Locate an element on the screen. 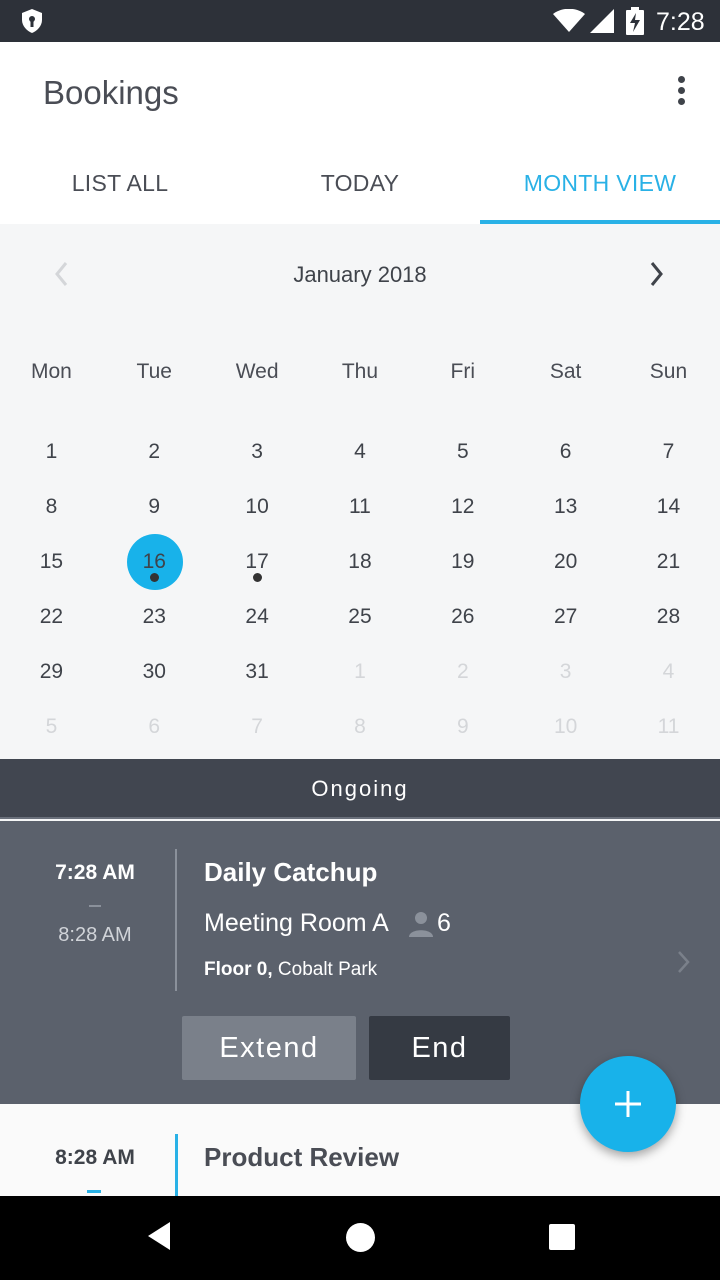  weekday-label: Tue is located at coordinates (154, 371).